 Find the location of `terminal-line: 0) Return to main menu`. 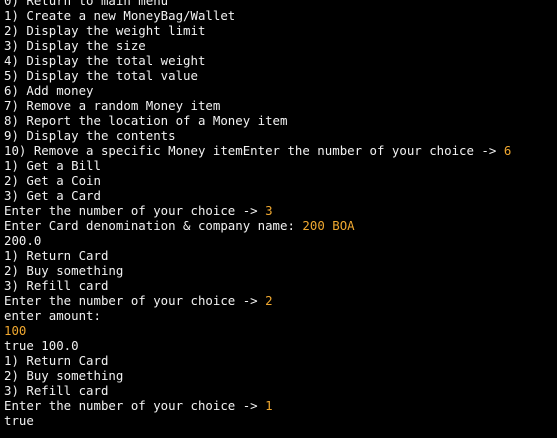

terminal-line: 0) Return to main menu is located at coordinates (280, 4).